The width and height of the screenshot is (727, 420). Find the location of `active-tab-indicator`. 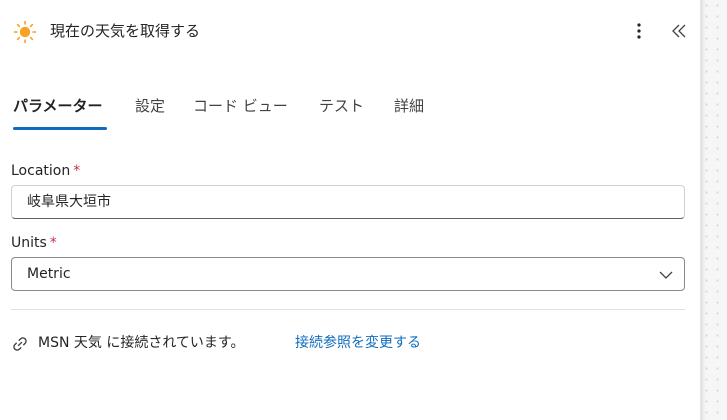

active-tab-indicator is located at coordinates (60, 128).